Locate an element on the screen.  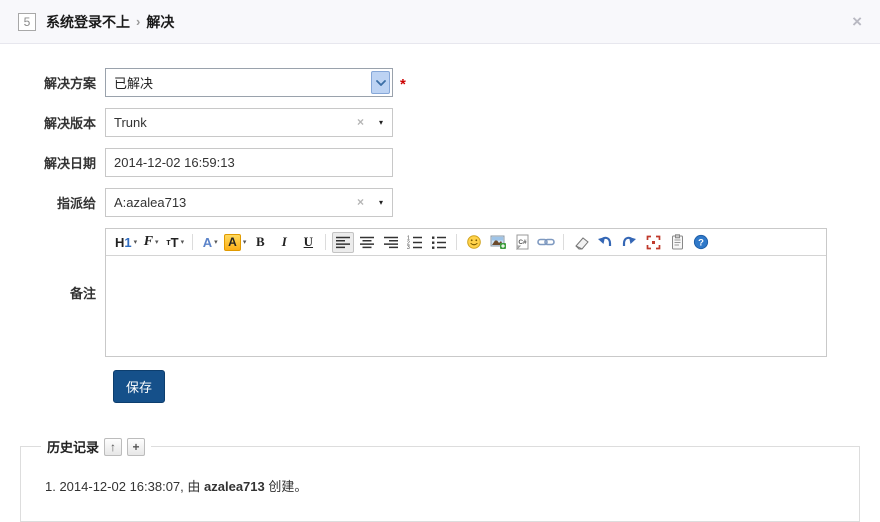
unordered-list-button is located at coordinates (439, 242).